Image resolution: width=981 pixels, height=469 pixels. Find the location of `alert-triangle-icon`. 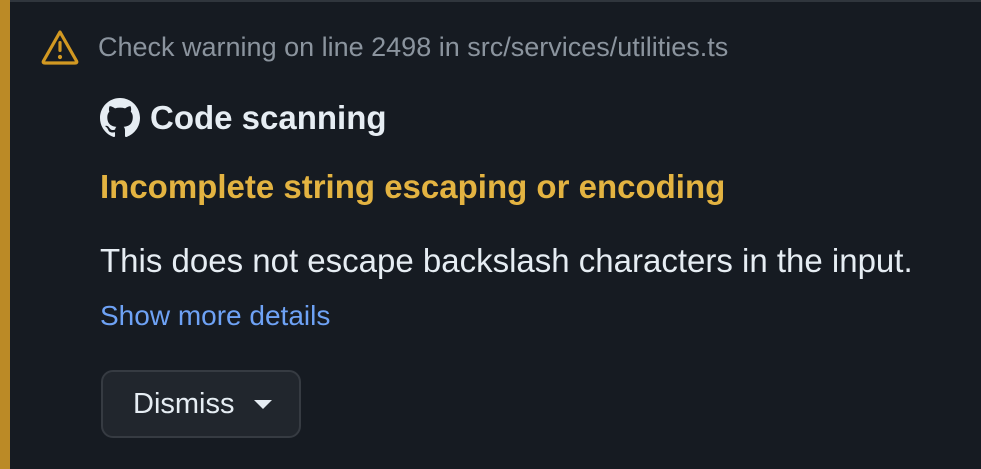

alert-triangle-icon is located at coordinates (60, 47).